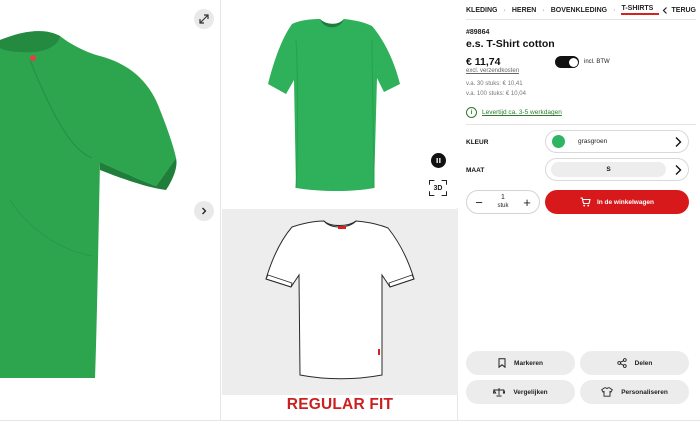 Image resolution: width=700 pixels, height=430 pixels. I want to click on quantity-unit: stuk, so click(503, 205).